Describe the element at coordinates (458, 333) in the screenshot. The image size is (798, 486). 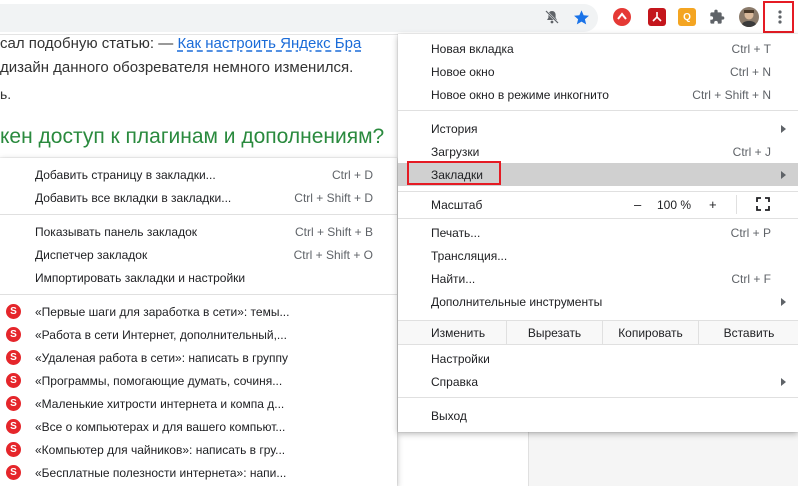
I see `edit-label: Изменить` at that location.